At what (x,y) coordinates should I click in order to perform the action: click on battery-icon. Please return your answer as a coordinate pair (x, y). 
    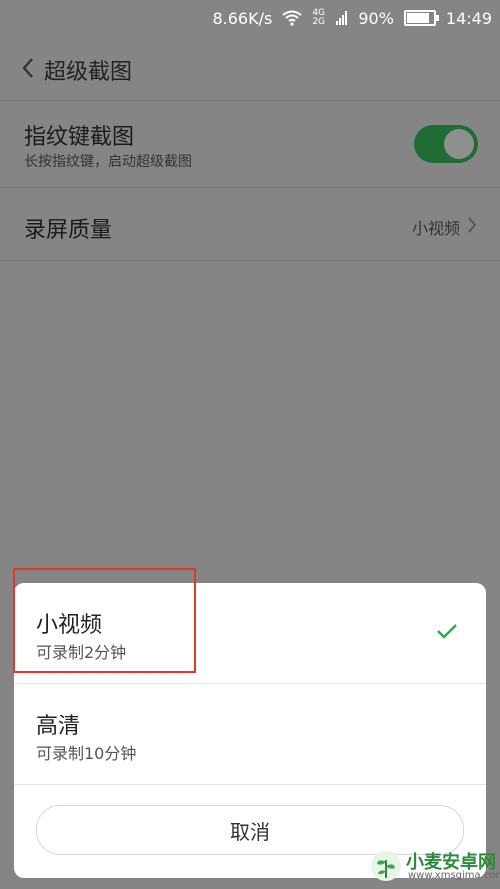
    Looking at the image, I should click on (421, 18).